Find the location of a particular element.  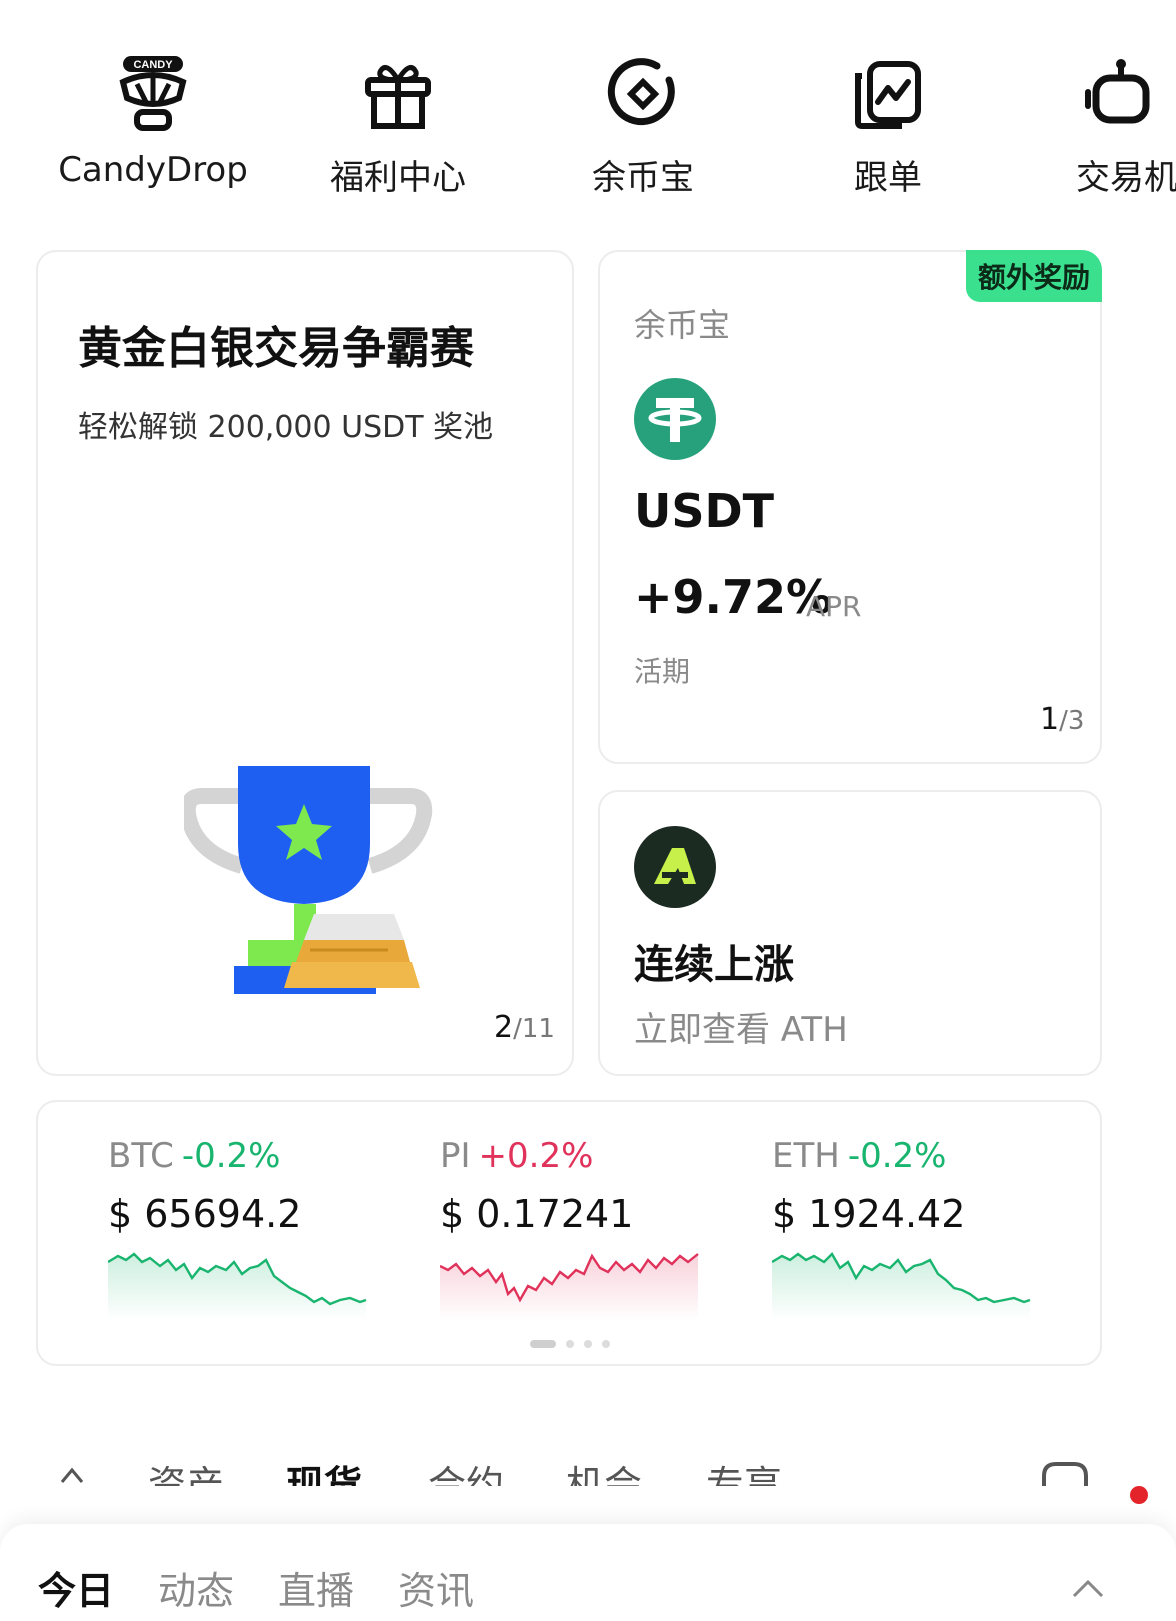

sheet-tab-feed: 动态 is located at coordinates (196, 1587).